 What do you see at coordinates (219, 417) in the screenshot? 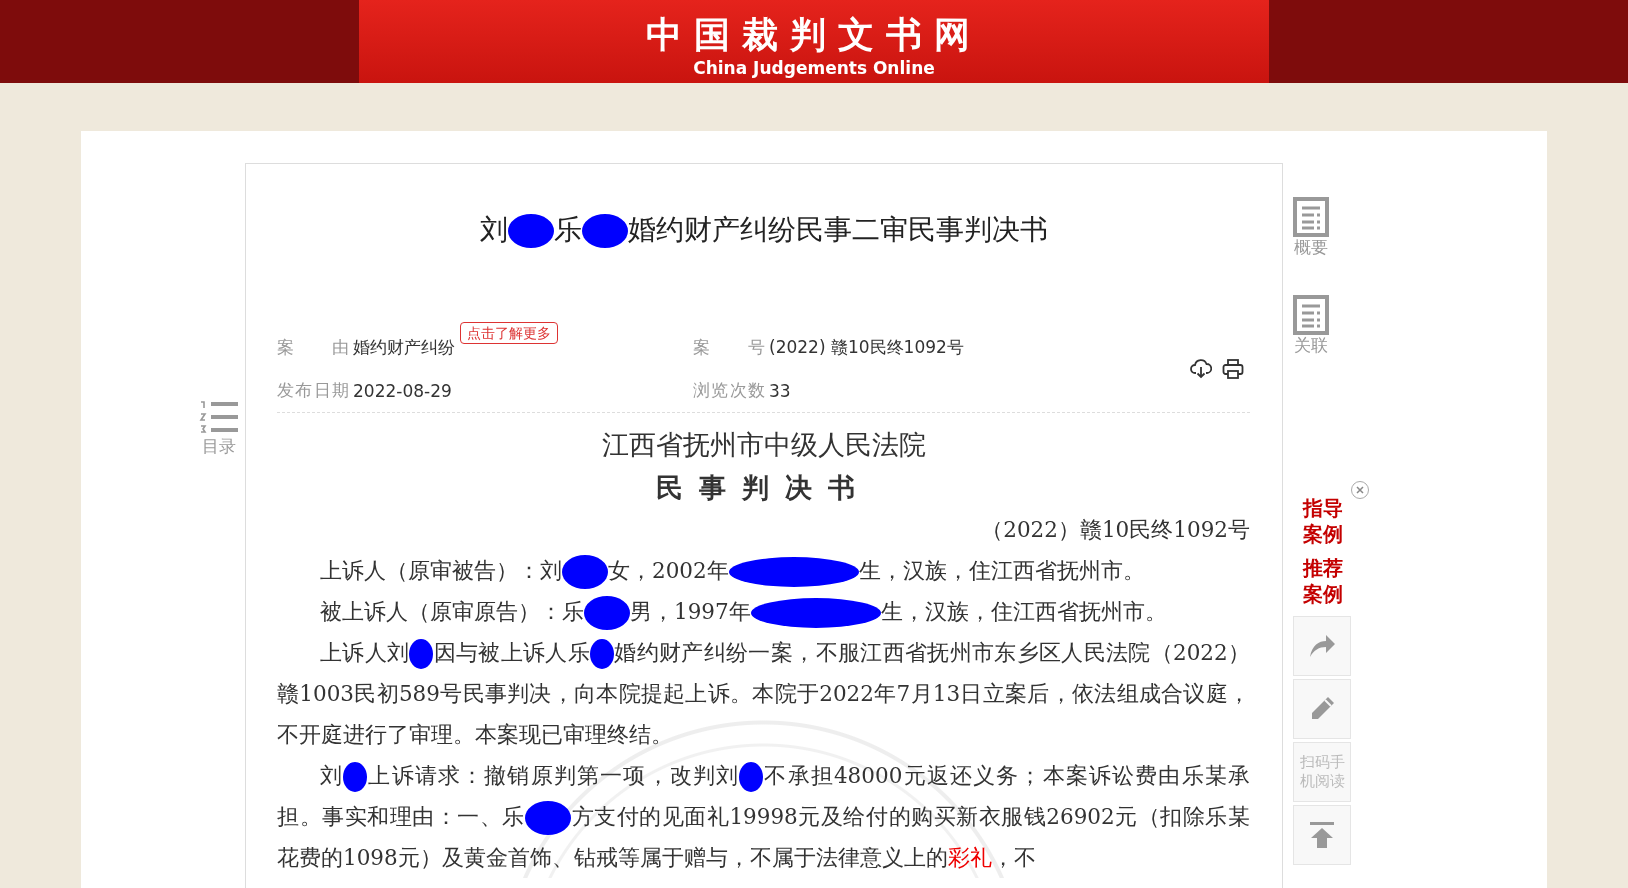
I see `numbered-list-icon` at bounding box center [219, 417].